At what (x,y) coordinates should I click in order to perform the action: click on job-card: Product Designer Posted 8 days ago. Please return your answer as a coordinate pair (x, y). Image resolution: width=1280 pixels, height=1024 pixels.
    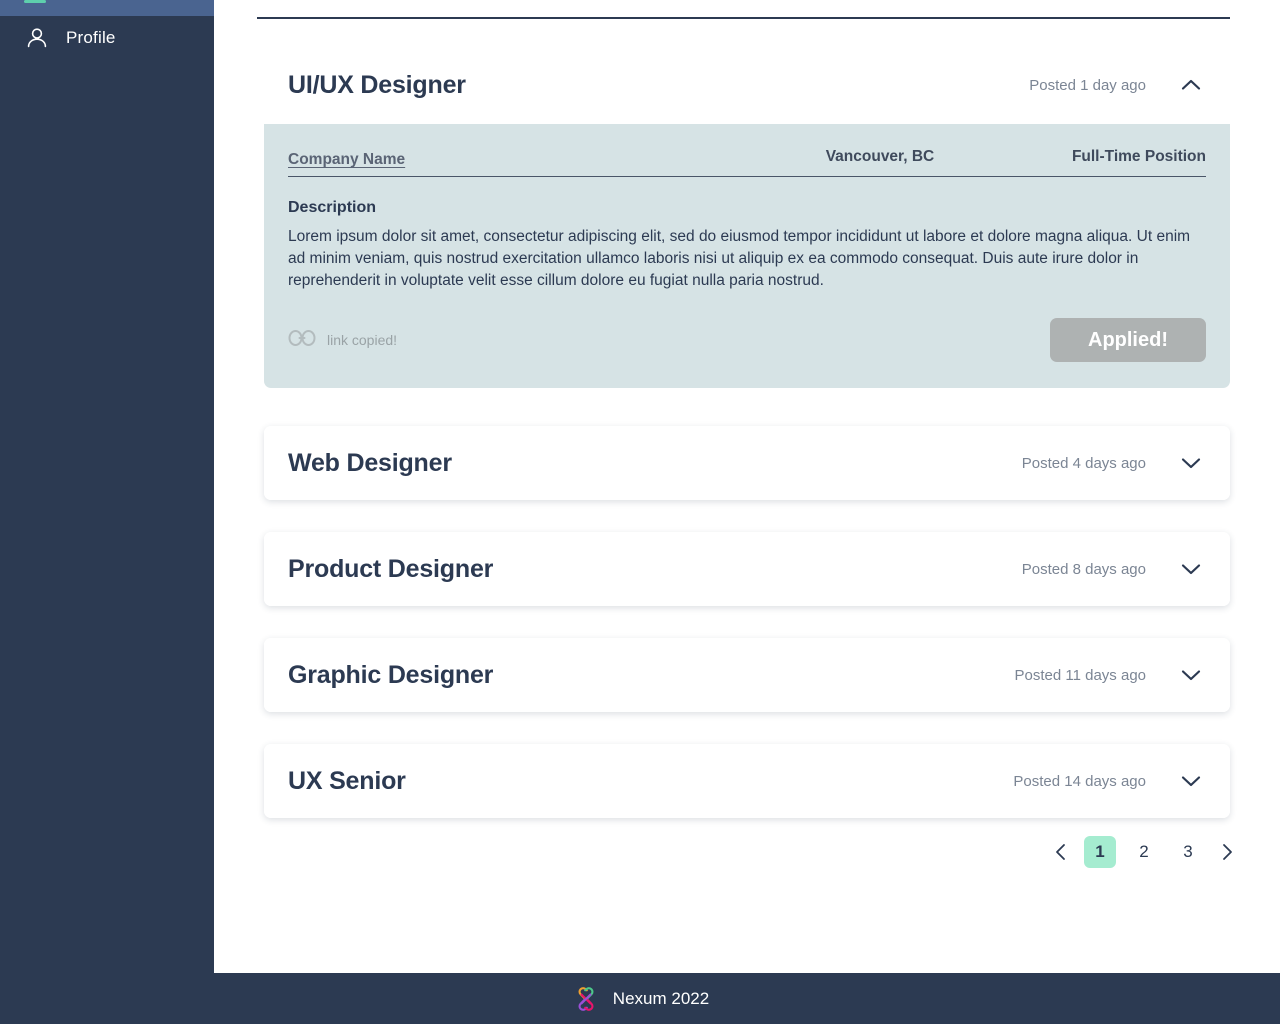
    Looking at the image, I should click on (747, 569).